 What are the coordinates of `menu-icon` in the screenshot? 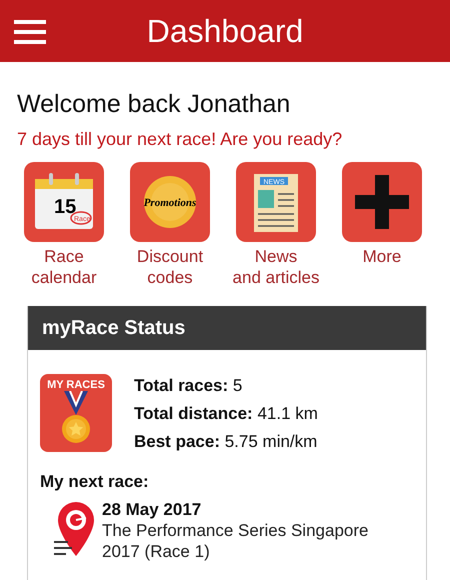 It's located at (30, 32).